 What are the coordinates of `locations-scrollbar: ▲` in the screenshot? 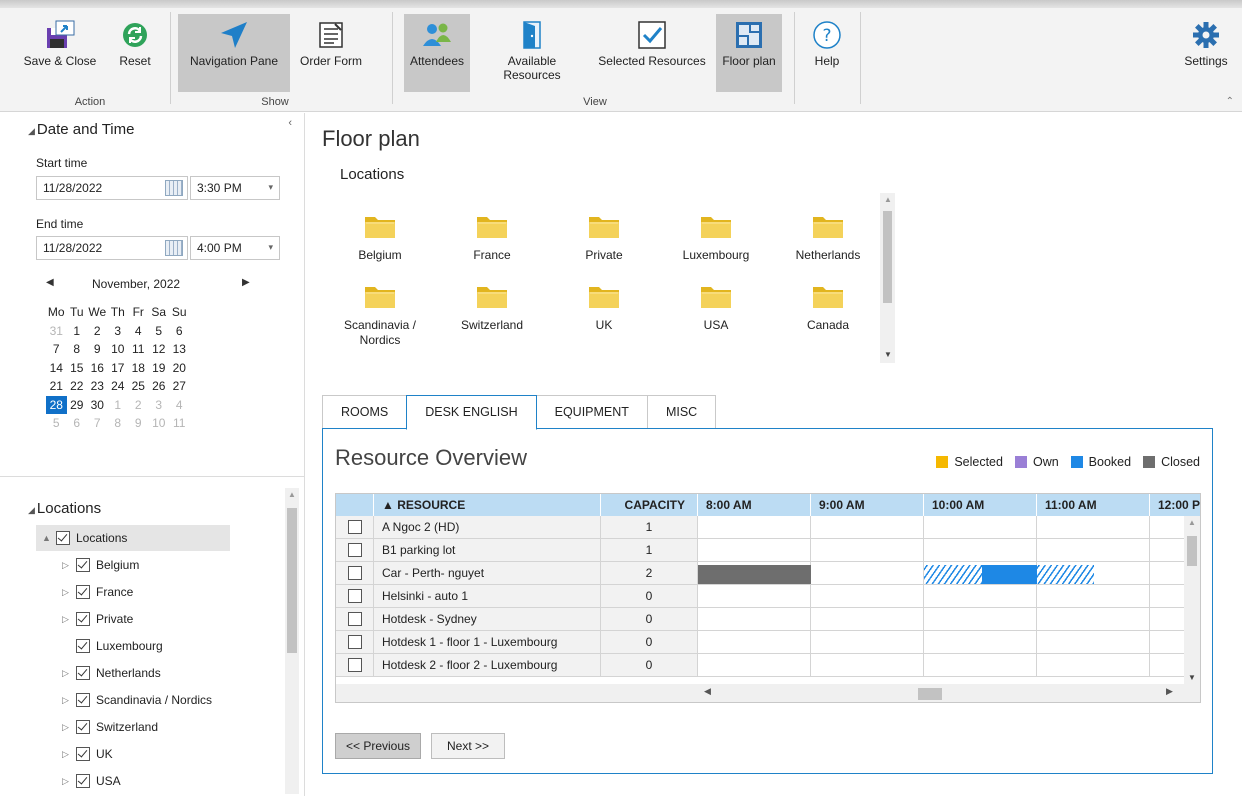 It's located at (292, 641).